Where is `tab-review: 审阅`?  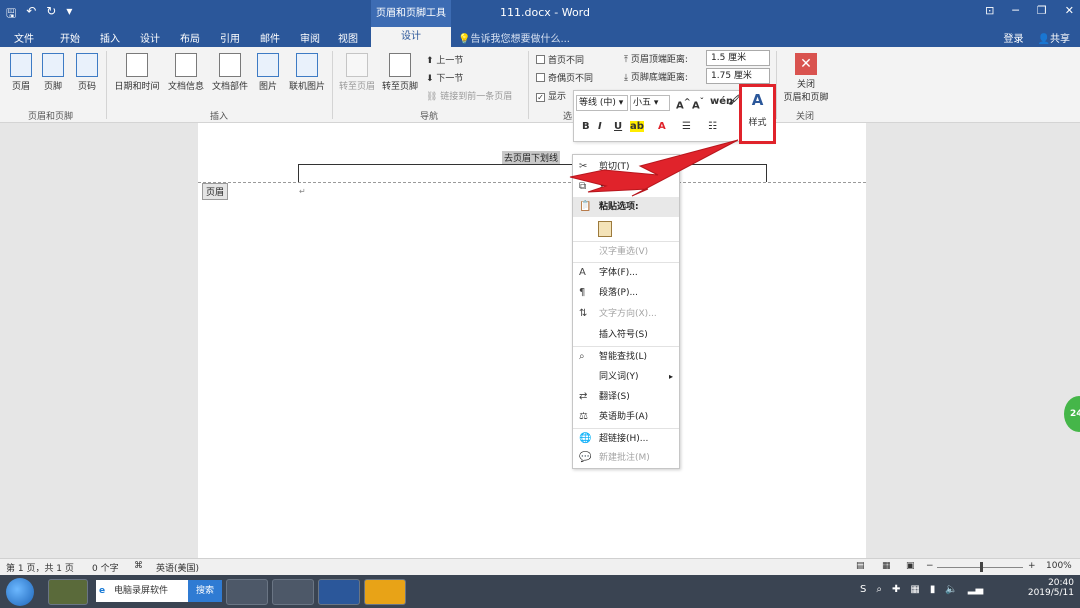 tab-review: 审阅 is located at coordinates (310, 37).